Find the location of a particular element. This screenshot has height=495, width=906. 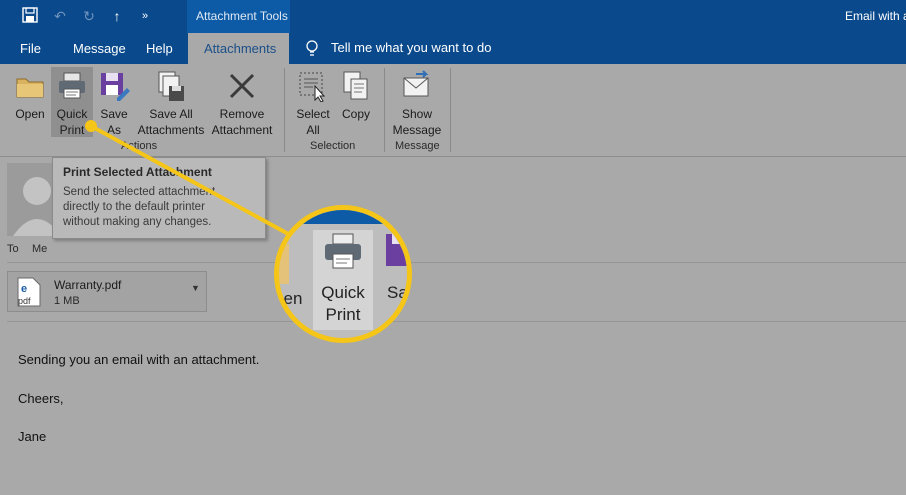

zoom-as-fragment: A is located at coordinates (401, 314).